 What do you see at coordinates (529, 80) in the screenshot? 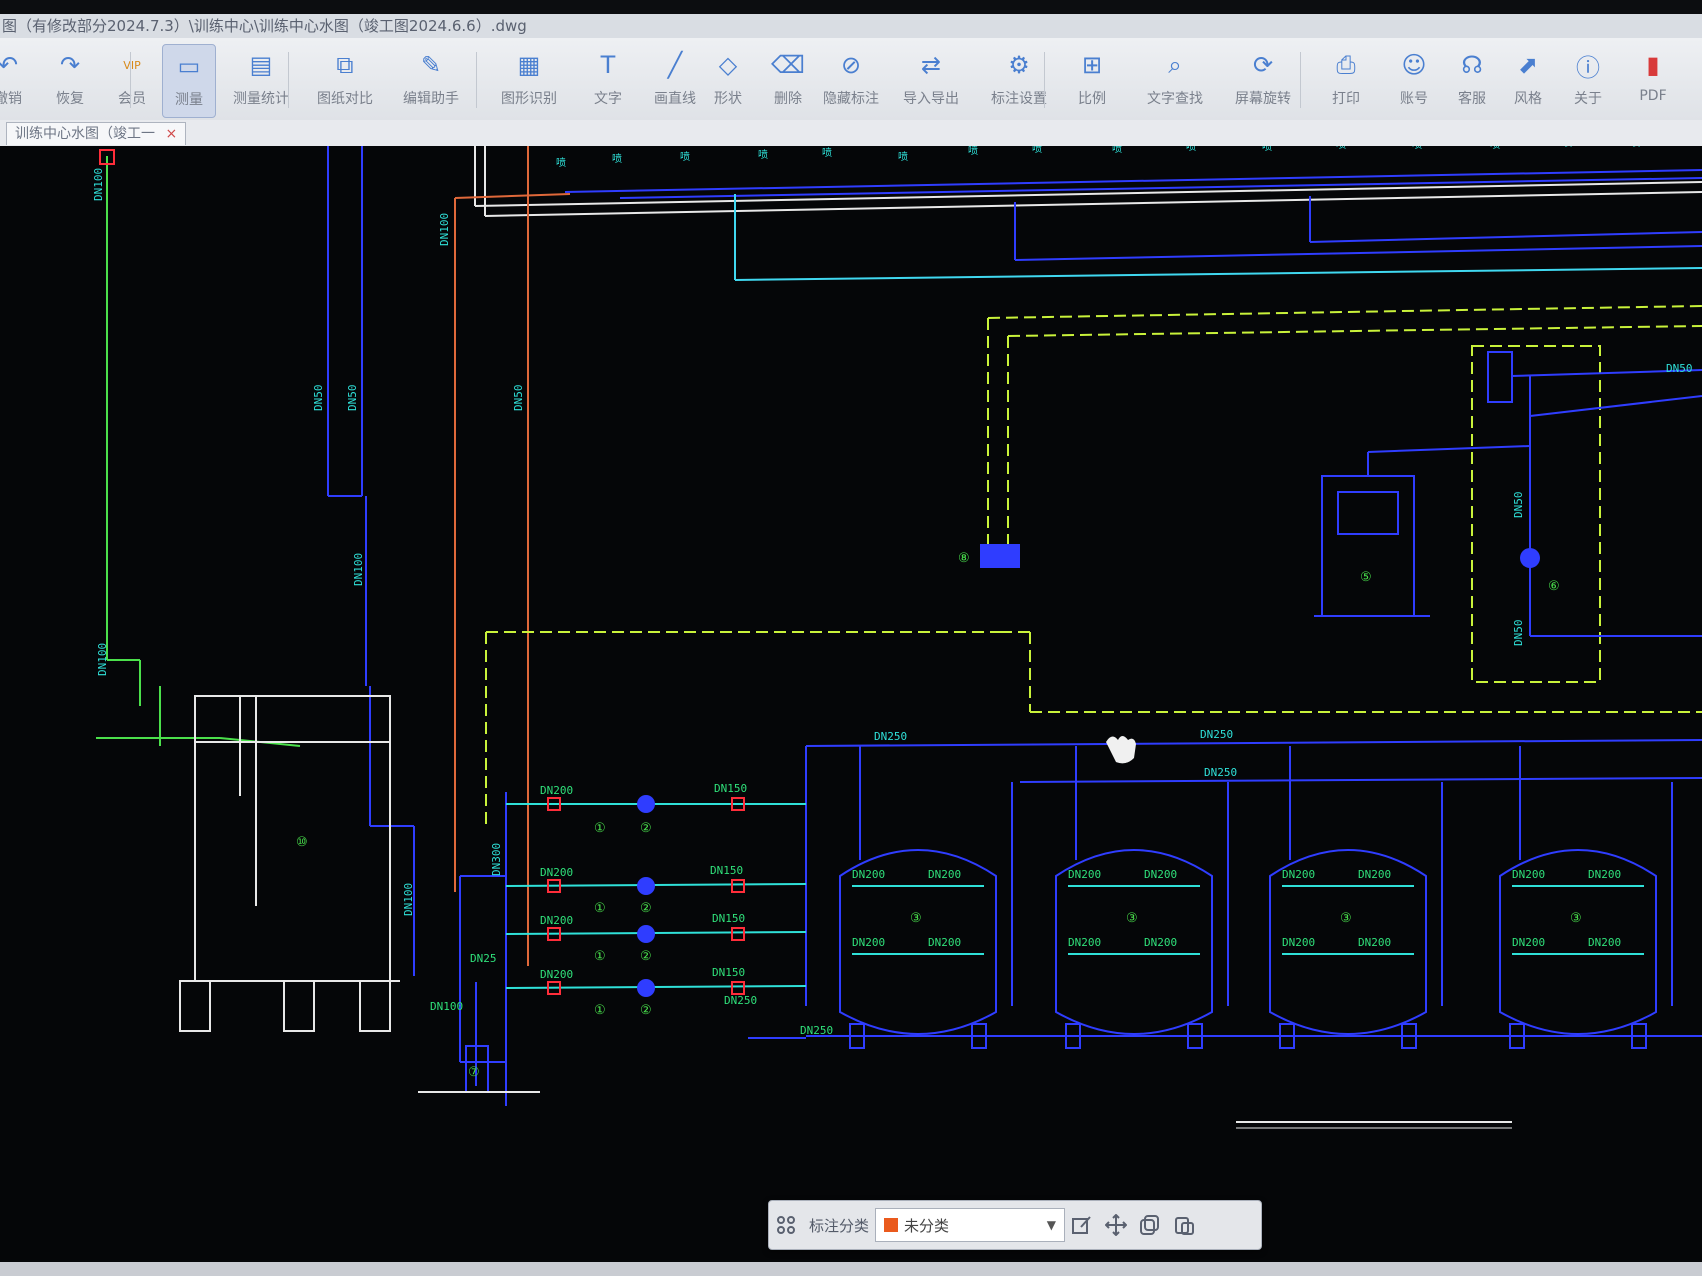
I see `toolbar-button-shape-recognize: ▦ 图形识别` at bounding box center [529, 80].